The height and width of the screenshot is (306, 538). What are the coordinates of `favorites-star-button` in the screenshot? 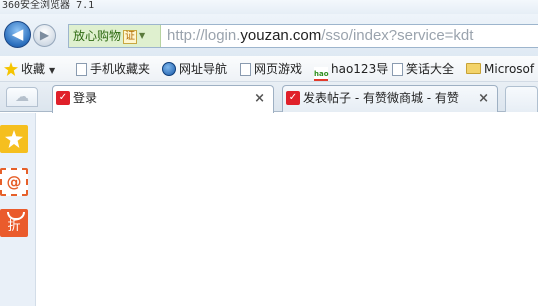 It's located at (14, 139).